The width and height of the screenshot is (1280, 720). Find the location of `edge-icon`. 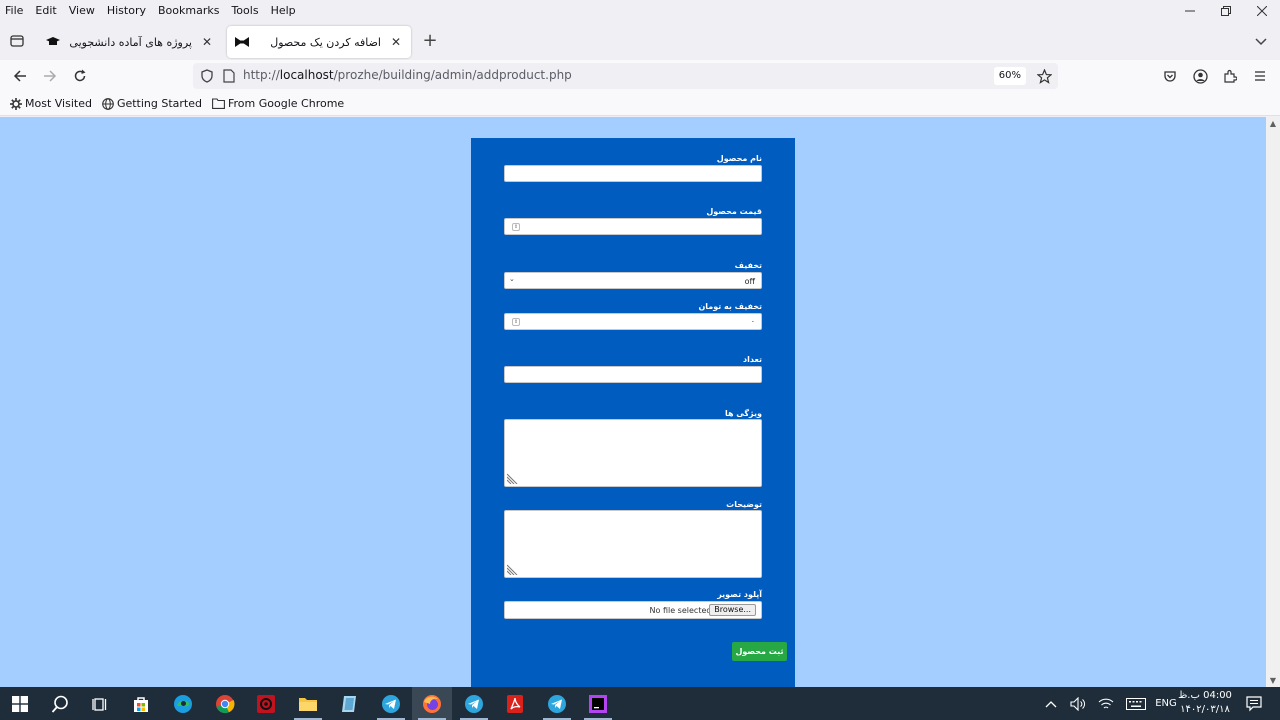

edge-icon is located at coordinates (183, 703).